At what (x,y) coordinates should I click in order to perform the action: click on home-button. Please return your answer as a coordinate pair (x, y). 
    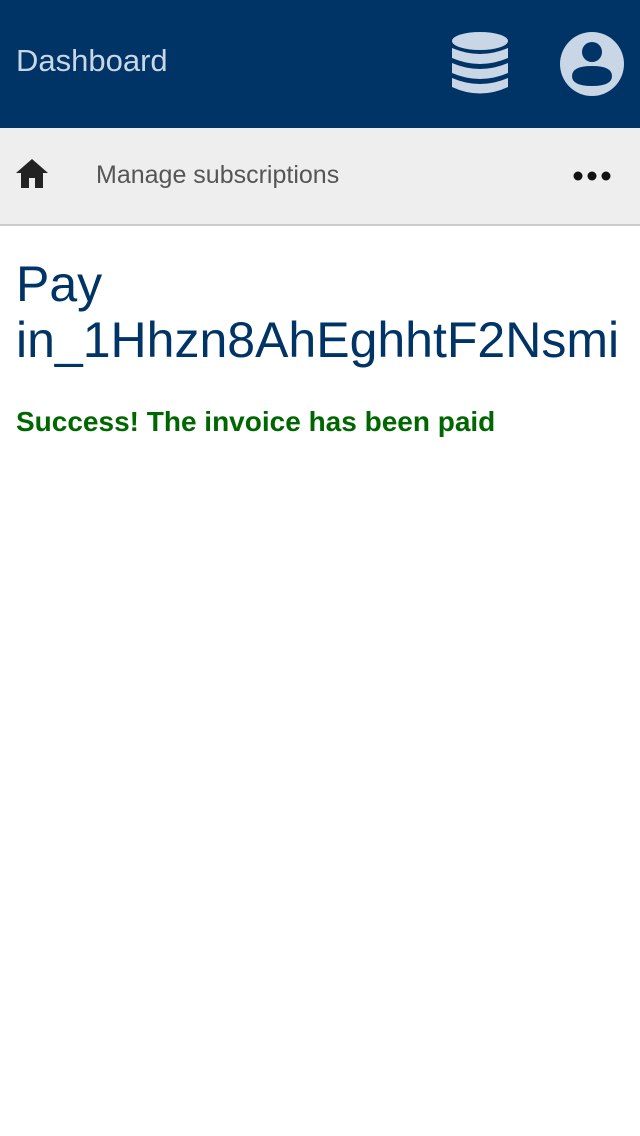
    Looking at the image, I should click on (32, 174).